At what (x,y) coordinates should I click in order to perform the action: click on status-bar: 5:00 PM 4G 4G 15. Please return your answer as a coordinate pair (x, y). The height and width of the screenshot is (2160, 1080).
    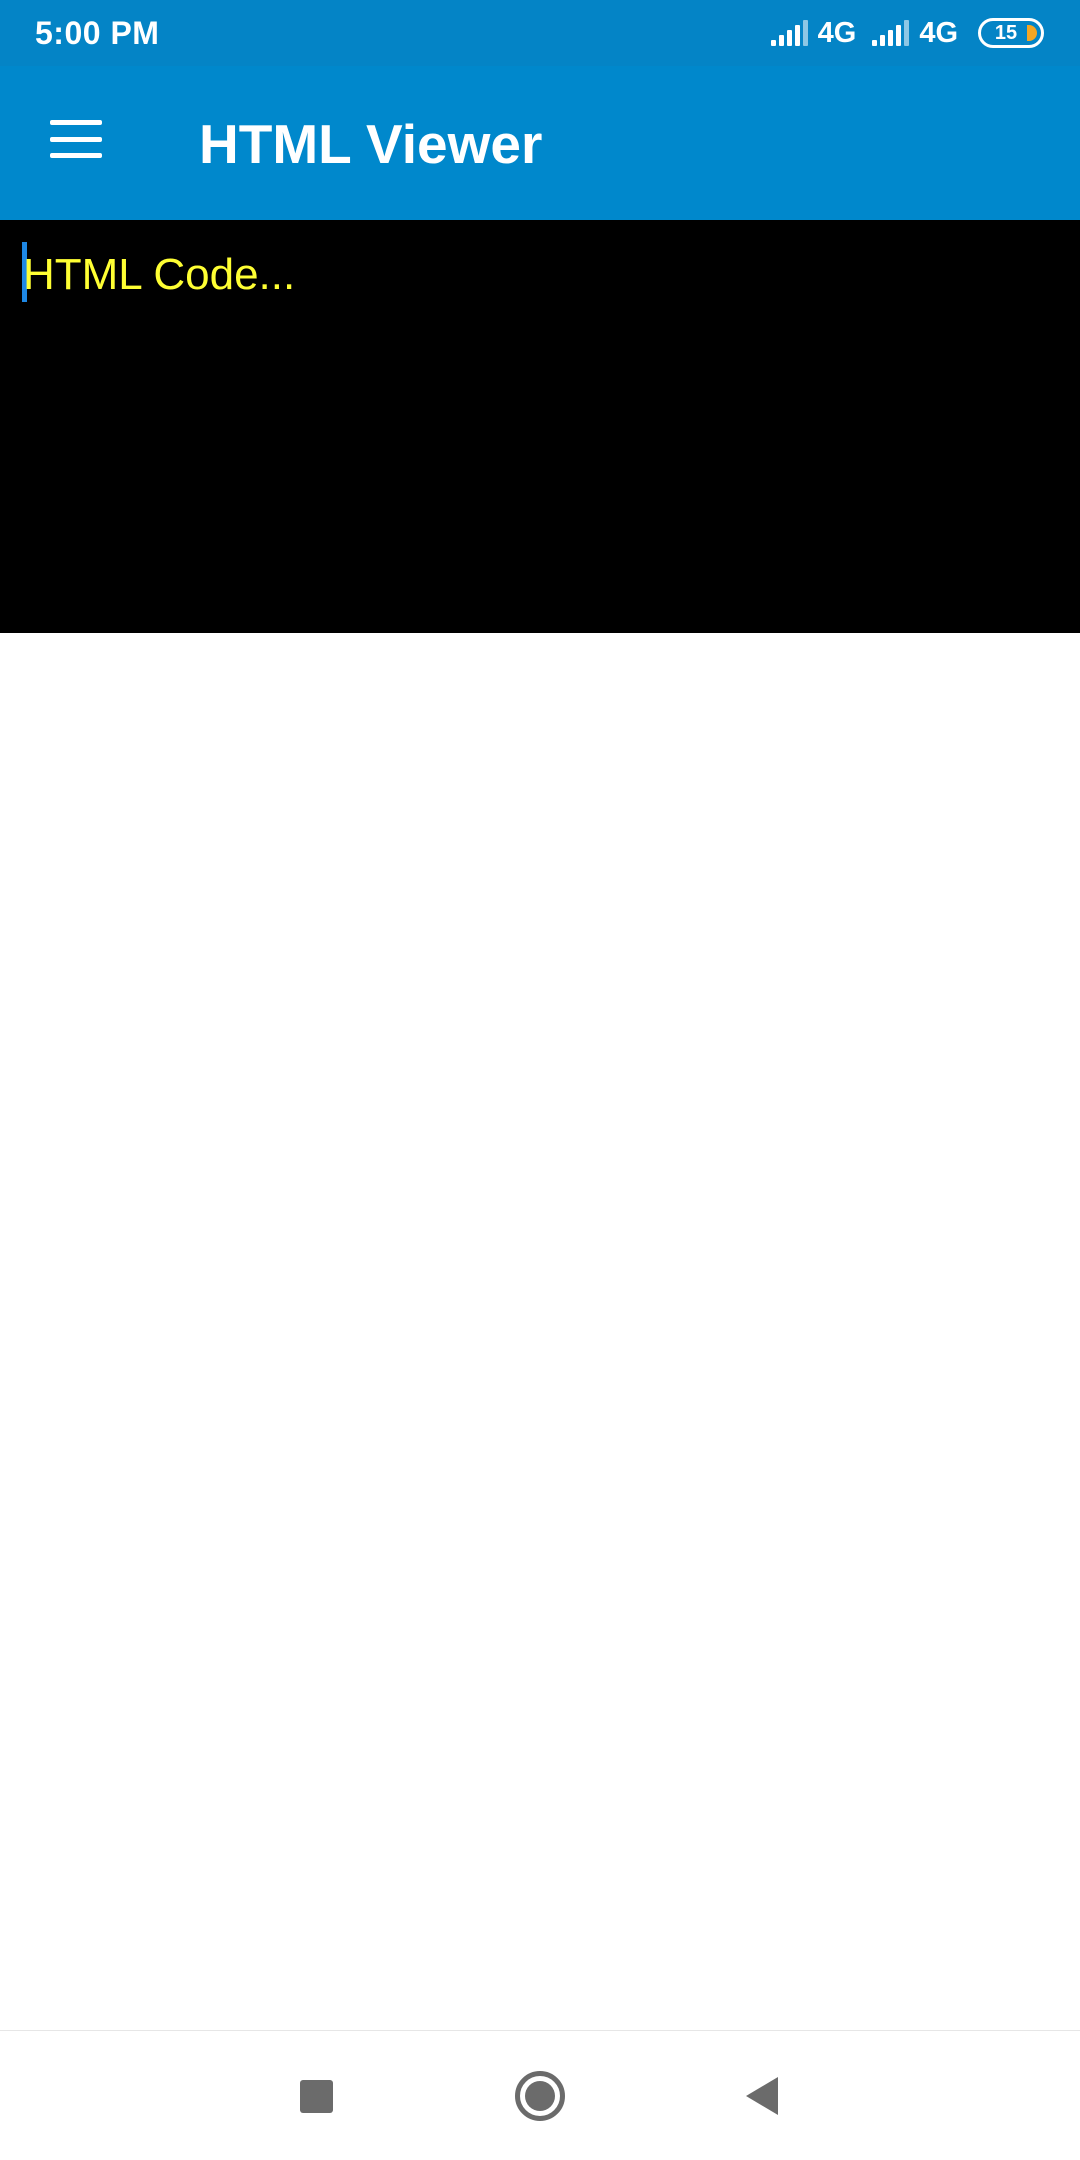
    Looking at the image, I should click on (540, 33).